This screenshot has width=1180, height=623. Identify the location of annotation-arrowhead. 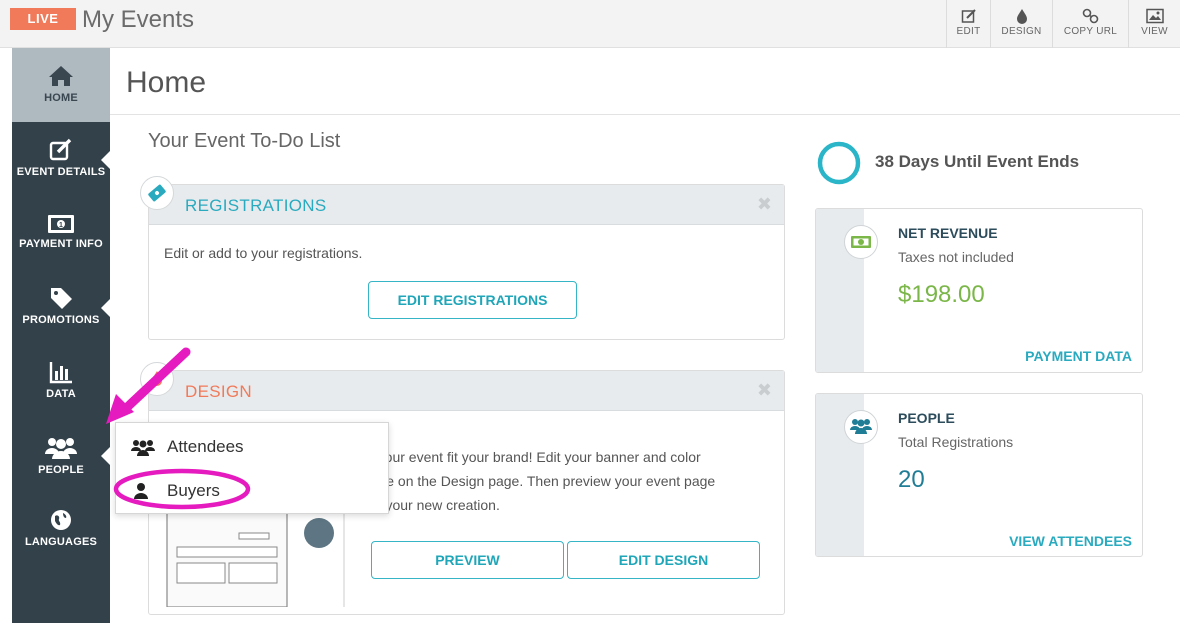
(120, 409).